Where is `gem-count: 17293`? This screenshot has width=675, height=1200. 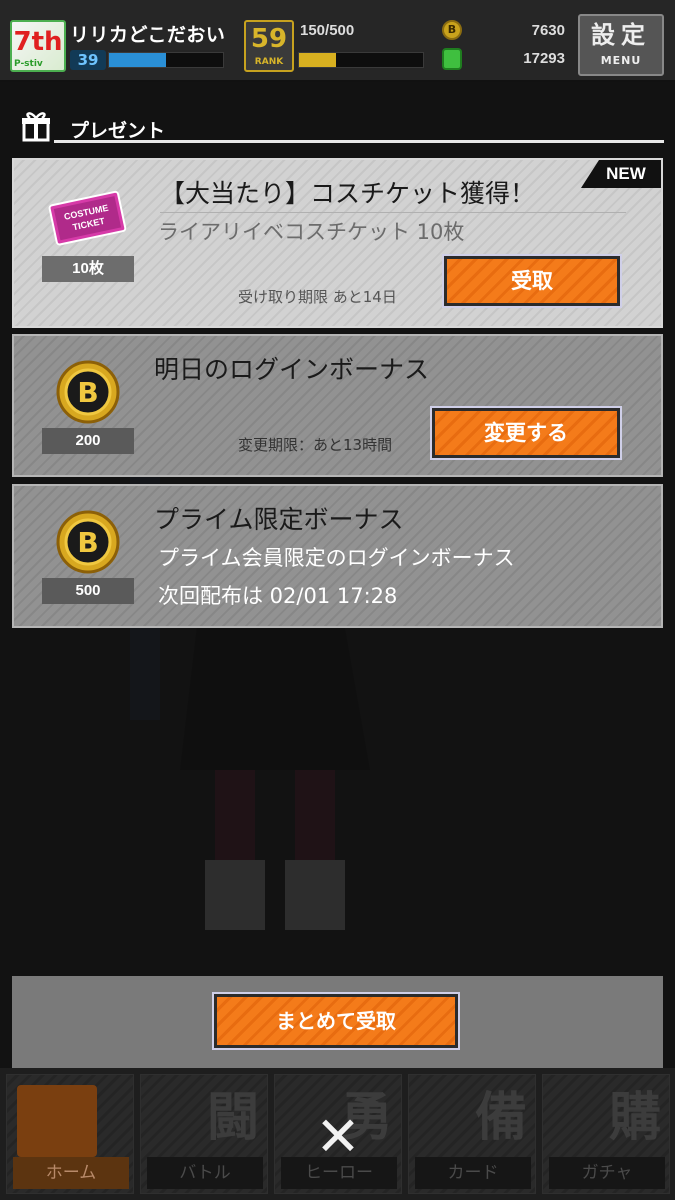 gem-count: 17293 is located at coordinates (544, 58).